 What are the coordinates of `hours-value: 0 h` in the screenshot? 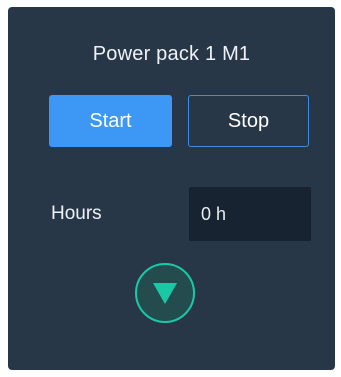 It's located at (214, 213).